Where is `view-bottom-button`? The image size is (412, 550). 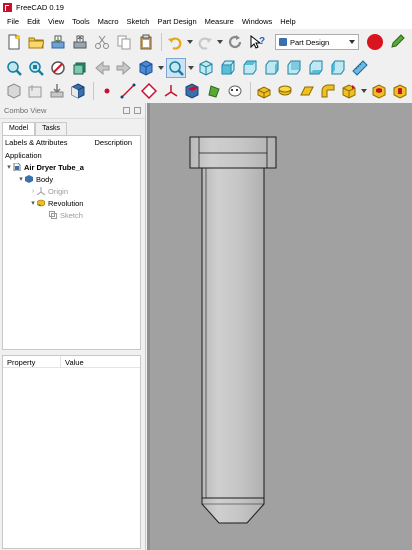
view-bottom-button is located at coordinates (316, 68).